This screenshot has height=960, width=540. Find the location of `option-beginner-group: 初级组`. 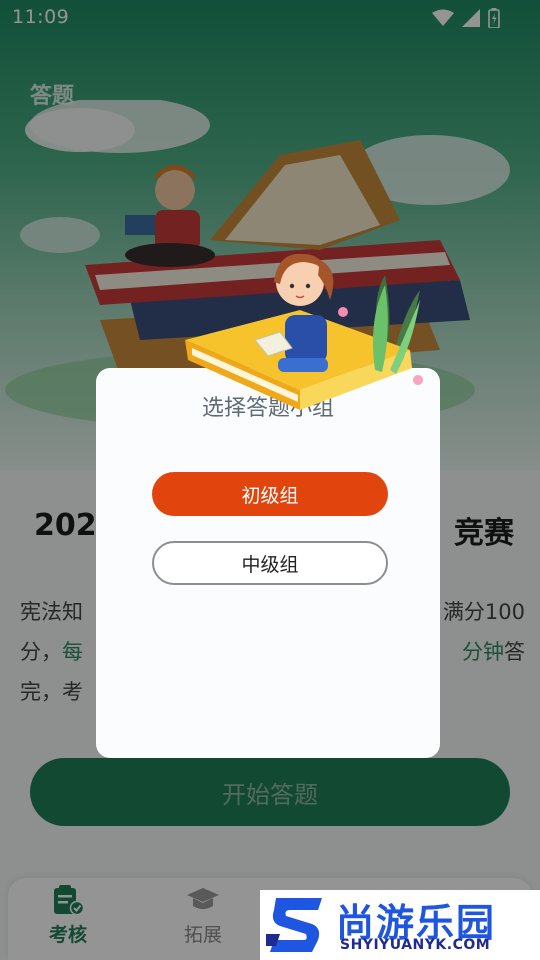

option-beginner-group: 初级组 is located at coordinates (270, 494).